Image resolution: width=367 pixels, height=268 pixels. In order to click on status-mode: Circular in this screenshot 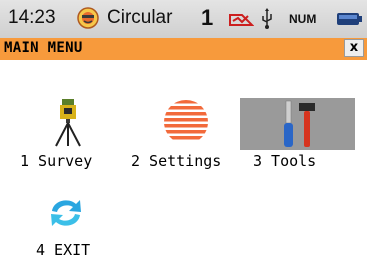, I will do `click(140, 17)`.